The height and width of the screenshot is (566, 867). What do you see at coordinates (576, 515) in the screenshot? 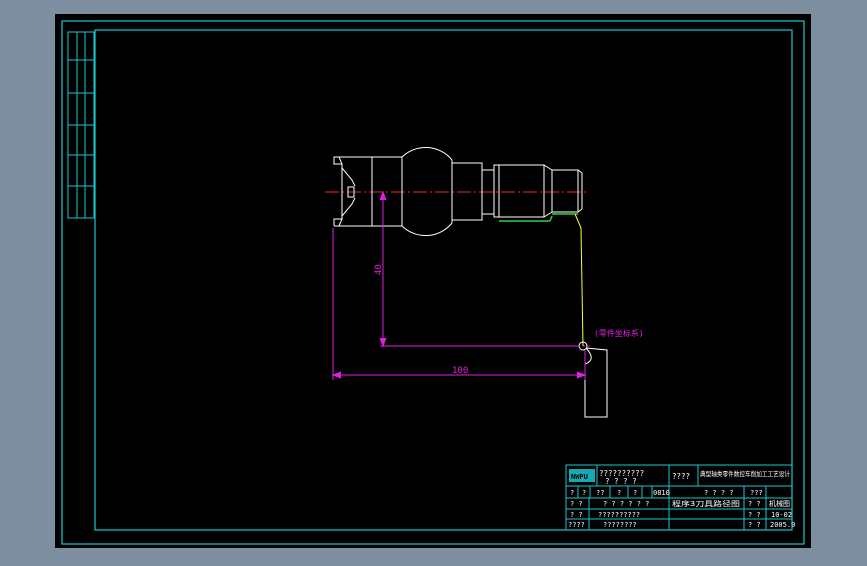
I see `tb-r3-a: ? ?` at bounding box center [576, 515].